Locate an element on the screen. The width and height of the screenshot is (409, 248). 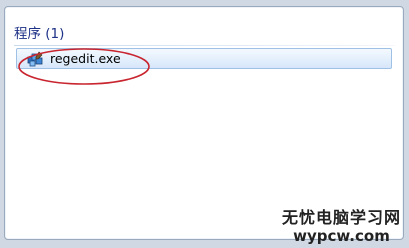
watermark: 无忧电脑学习网 wypcw.com is located at coordinates (341, 226).